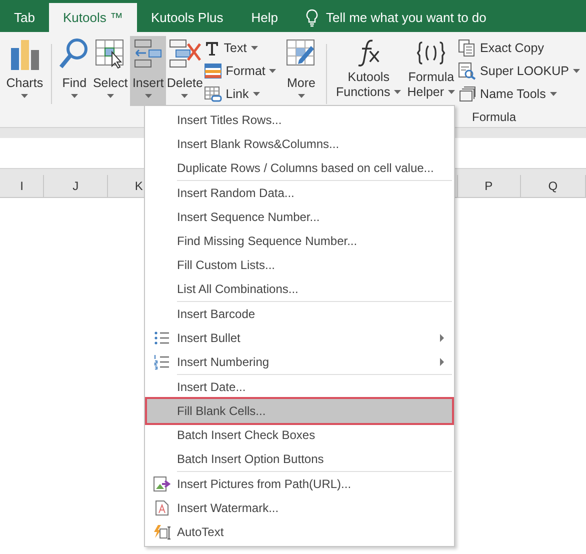  I want to click on column-header: J, so click(76, 186).